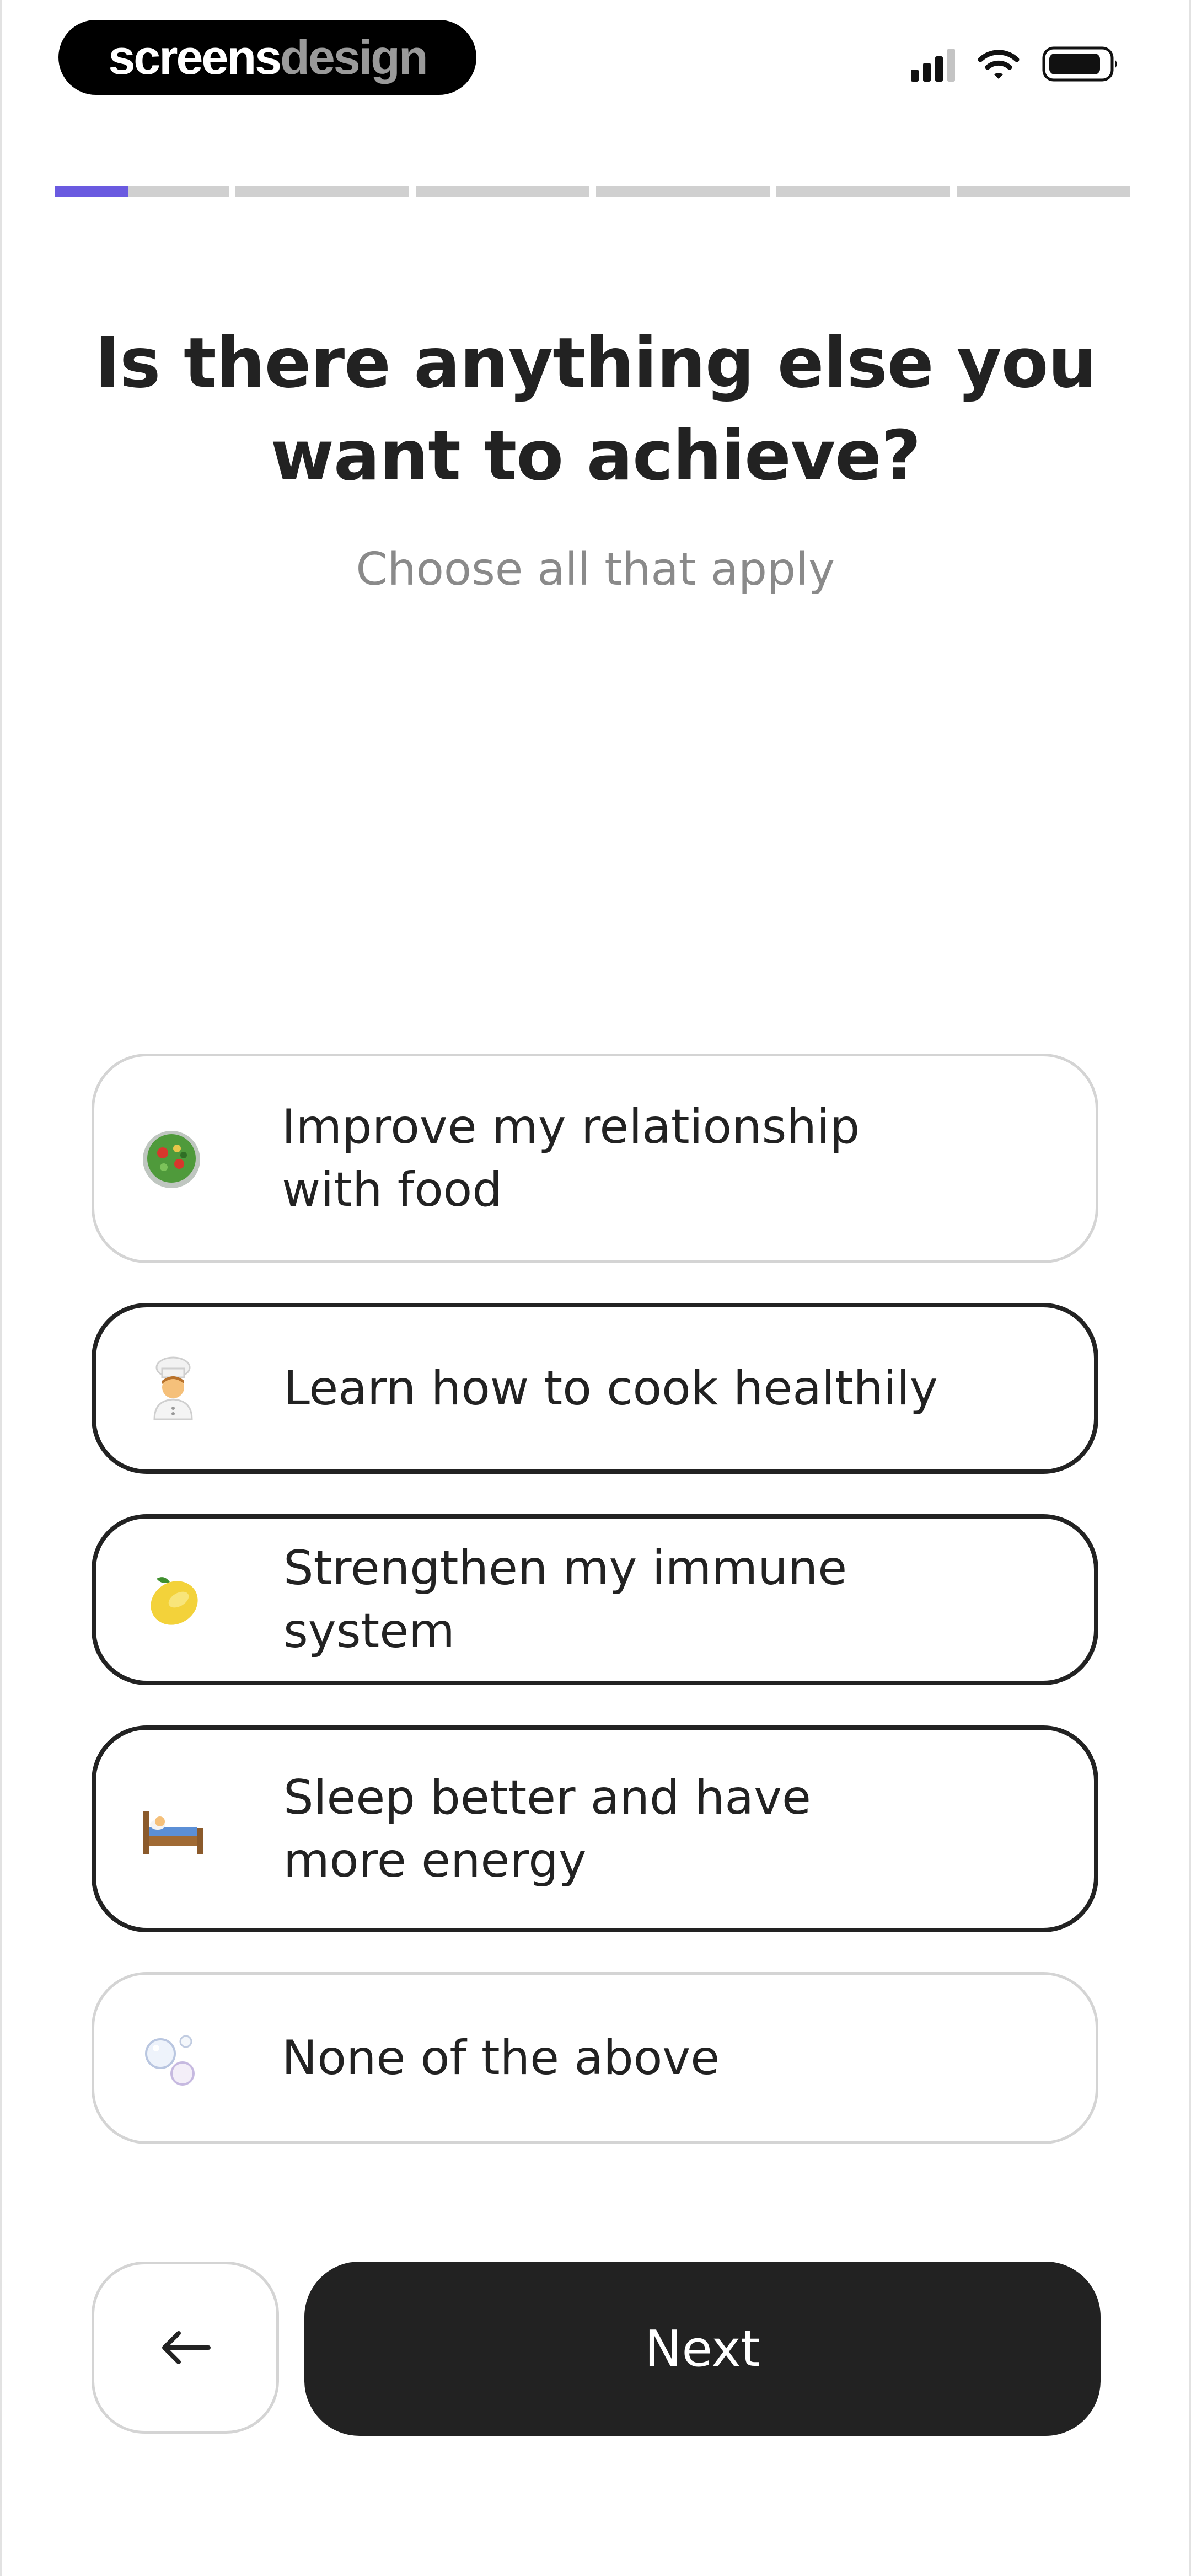 The image size is (1191, 2576). Describe the element at coordinates (547, 1797) in the screenshot. I see `option-label-line-1: Sleep better and have` at that location.